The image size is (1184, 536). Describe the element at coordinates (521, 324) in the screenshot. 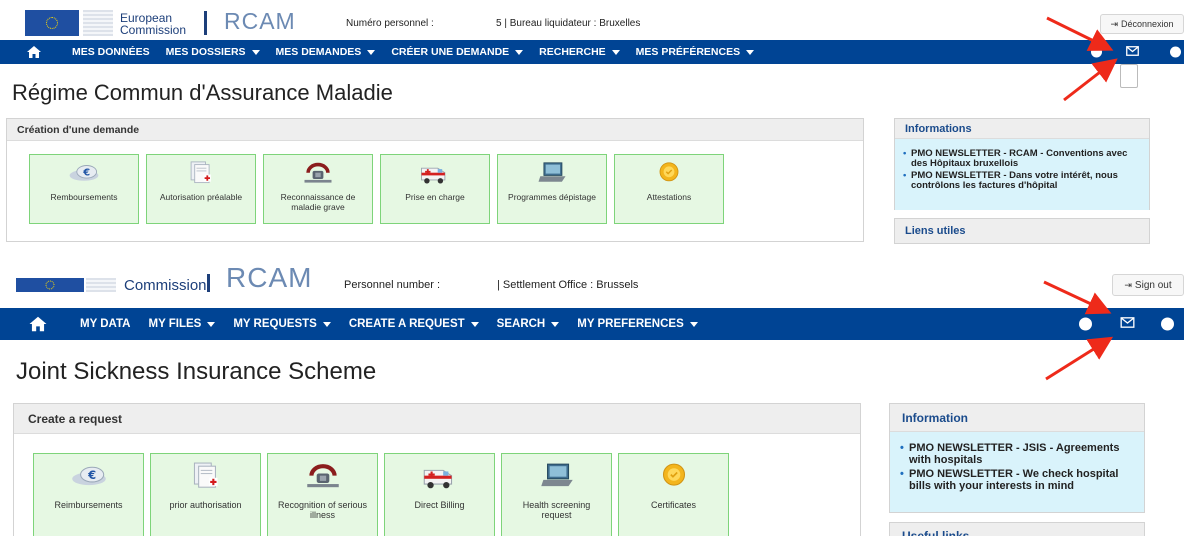

I see `nav-item-label: SEARCH` at that location.